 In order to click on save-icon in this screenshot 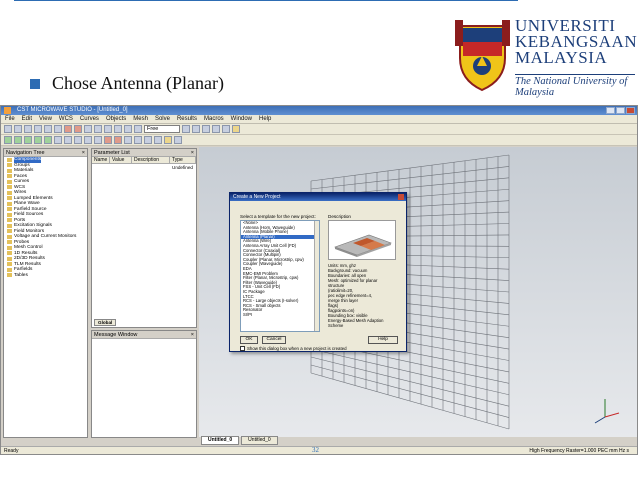, I will do `click(28, 129)`.